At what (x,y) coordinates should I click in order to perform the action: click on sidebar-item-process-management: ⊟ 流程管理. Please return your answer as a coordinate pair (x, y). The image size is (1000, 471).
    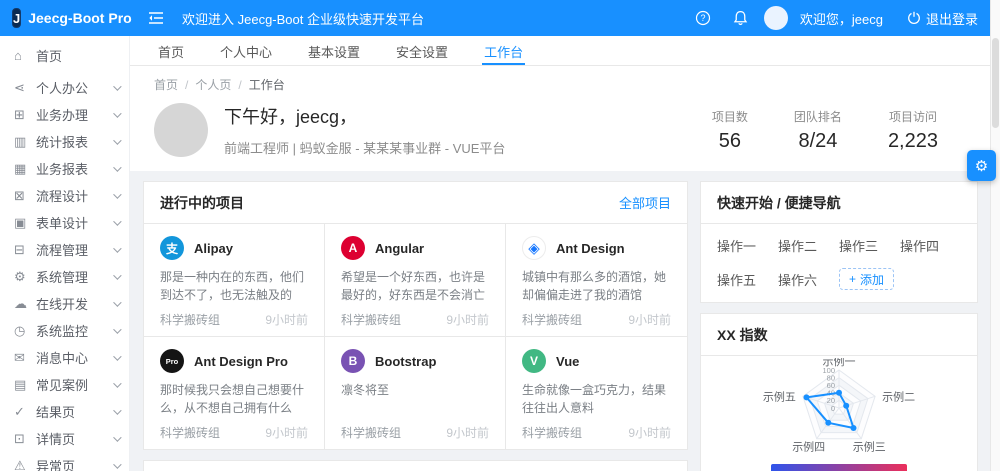
    Looking at the image, I should click on (64, 249).